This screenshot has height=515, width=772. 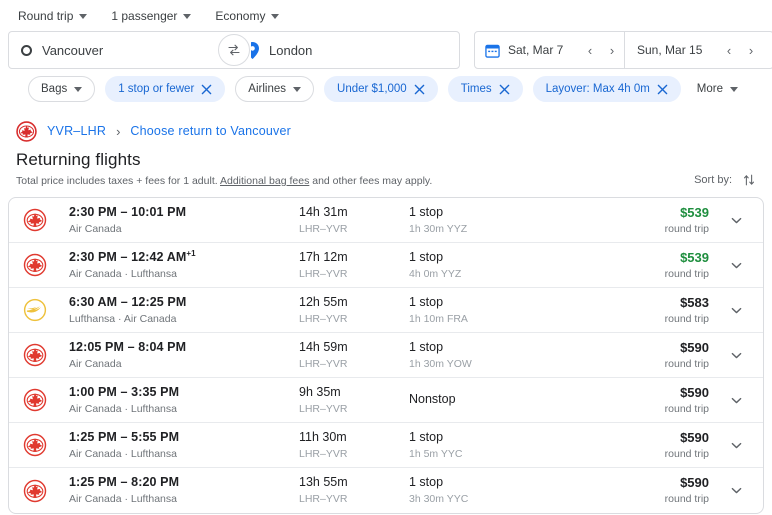 What do you see at coordinates (247, 16) in the screenshot?
I see `trip-option-2: Economy` at bounding box center [247, 16].